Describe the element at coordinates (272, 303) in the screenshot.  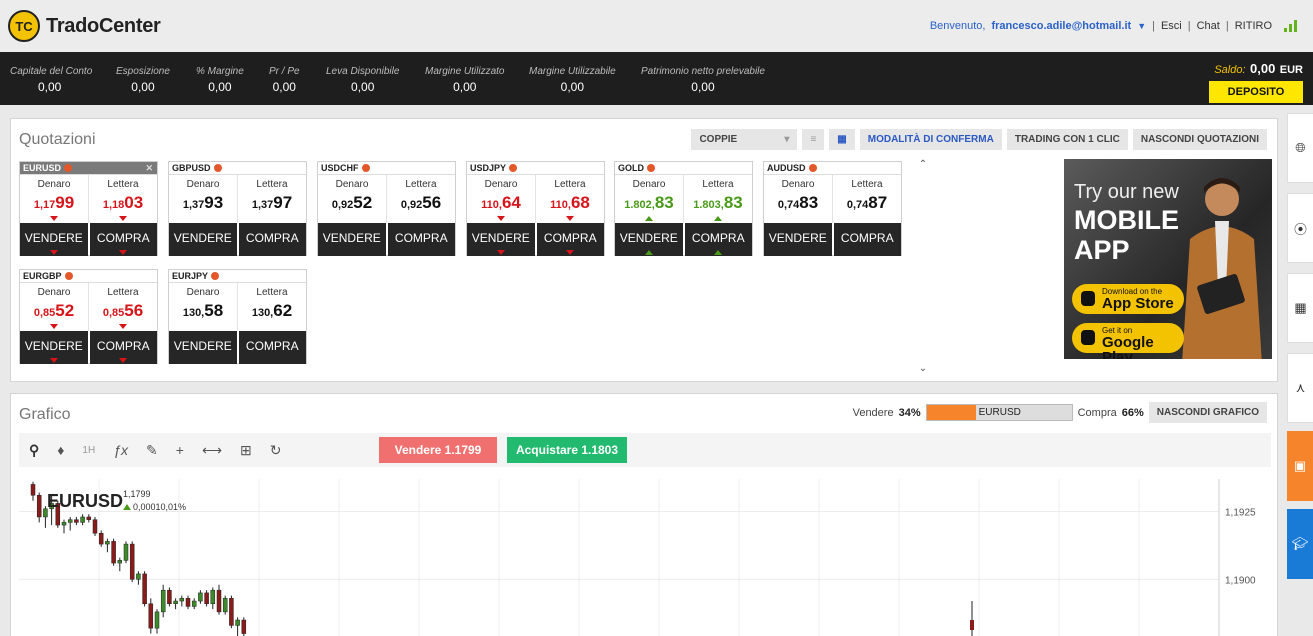
I see `ask-price: Lettera 130,62` at that location.